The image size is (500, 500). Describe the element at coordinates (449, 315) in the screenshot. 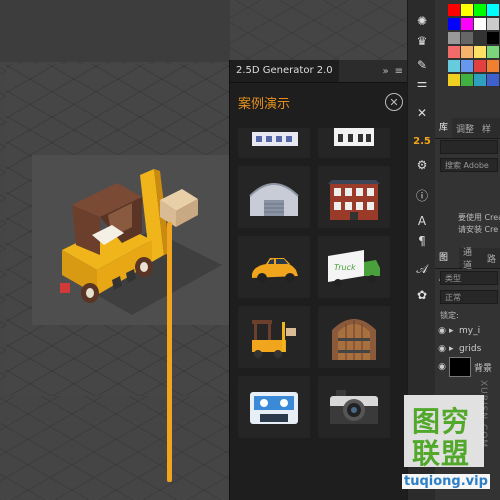

I see `lock-label: 锁定:` at that location.